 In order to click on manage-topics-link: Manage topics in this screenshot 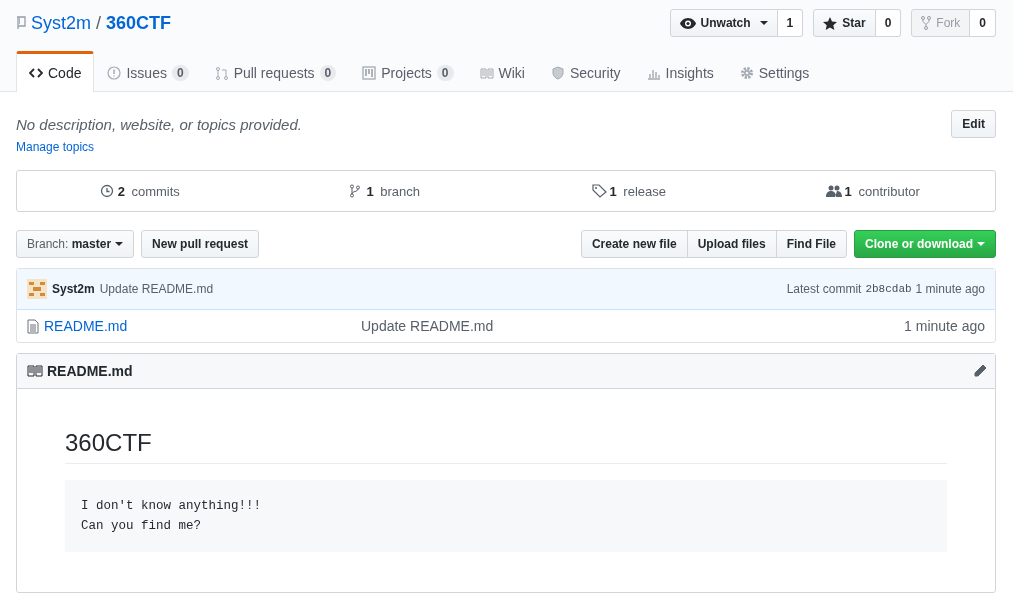, I will do `click(506, 147)`.